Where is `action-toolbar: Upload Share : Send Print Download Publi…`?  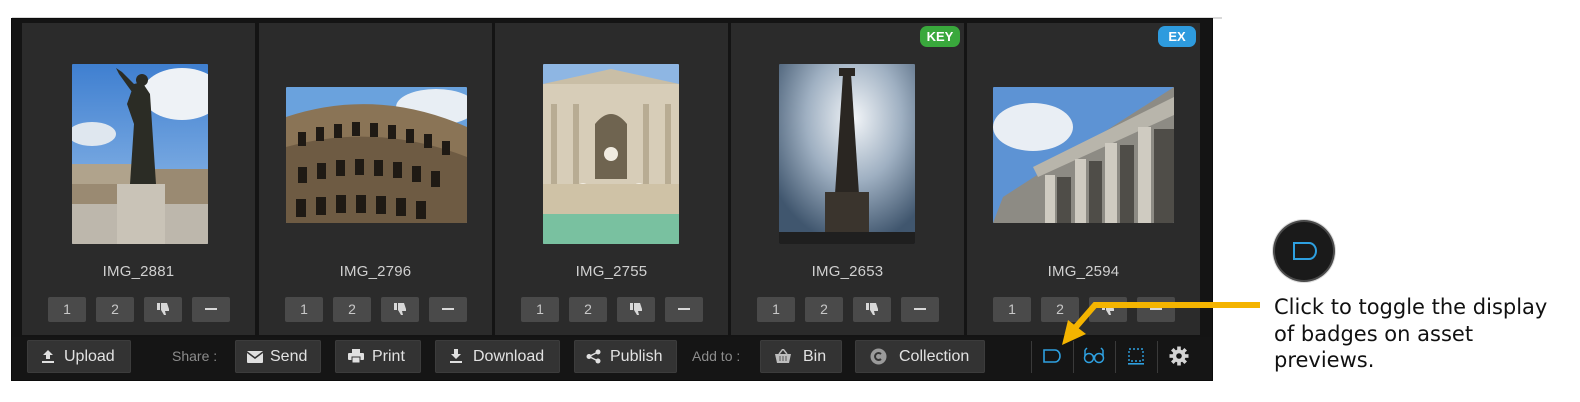
action-toolbar: Upload Share : Send Print Download Publi… is located at coordinates (612, 358).